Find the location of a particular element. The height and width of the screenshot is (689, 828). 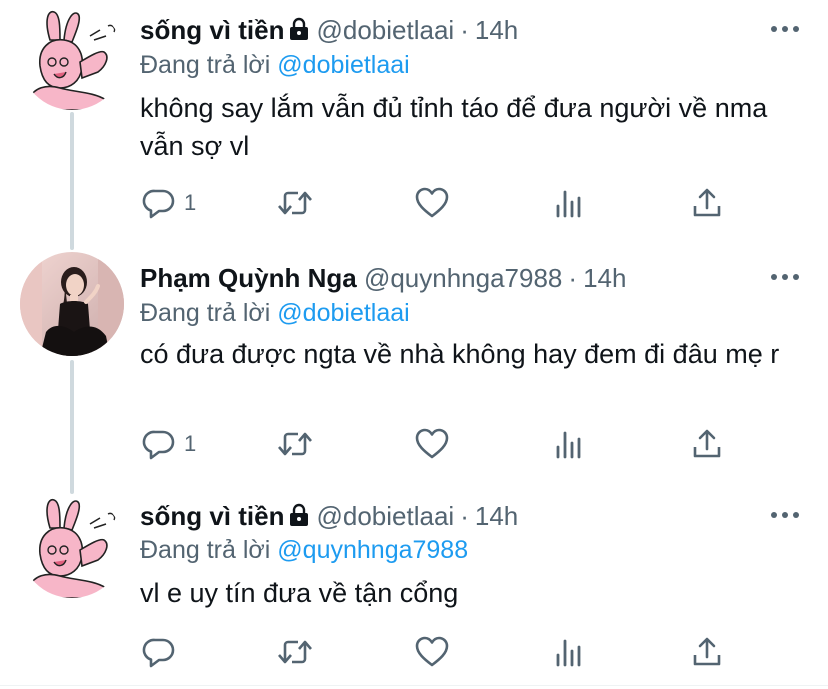

reply-button is located at coordinates (163, 652).